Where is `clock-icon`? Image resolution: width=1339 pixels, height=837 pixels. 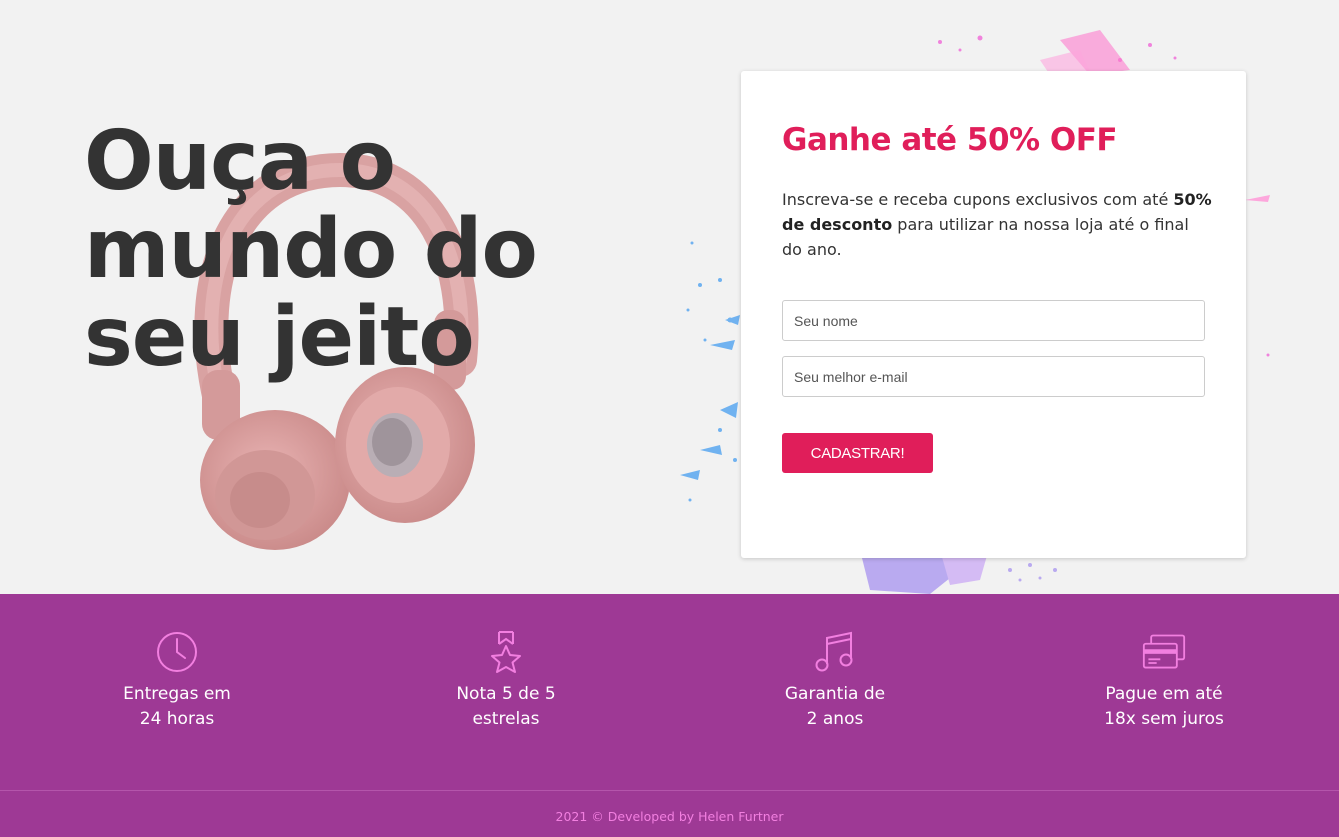 clock-icon is located at coordinates (177, 652).